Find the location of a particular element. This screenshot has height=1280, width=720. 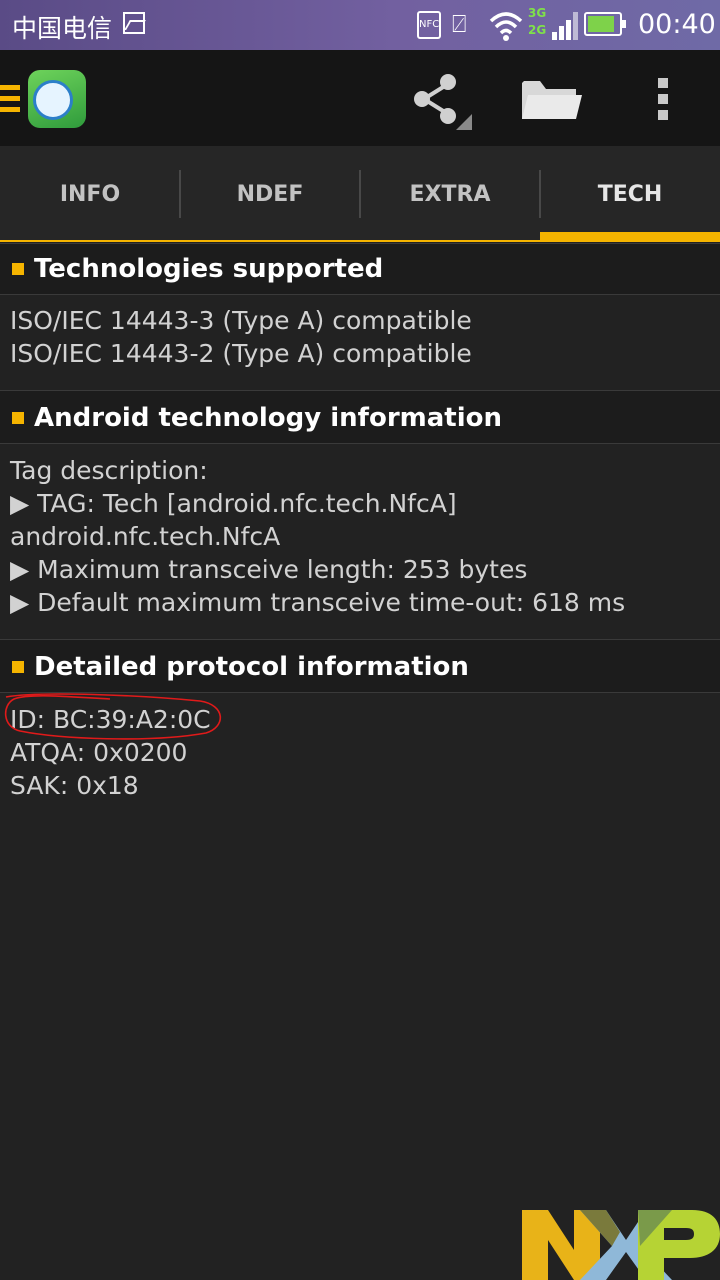

section-title: Detailed protocol information is located at coordinates (251, 667).